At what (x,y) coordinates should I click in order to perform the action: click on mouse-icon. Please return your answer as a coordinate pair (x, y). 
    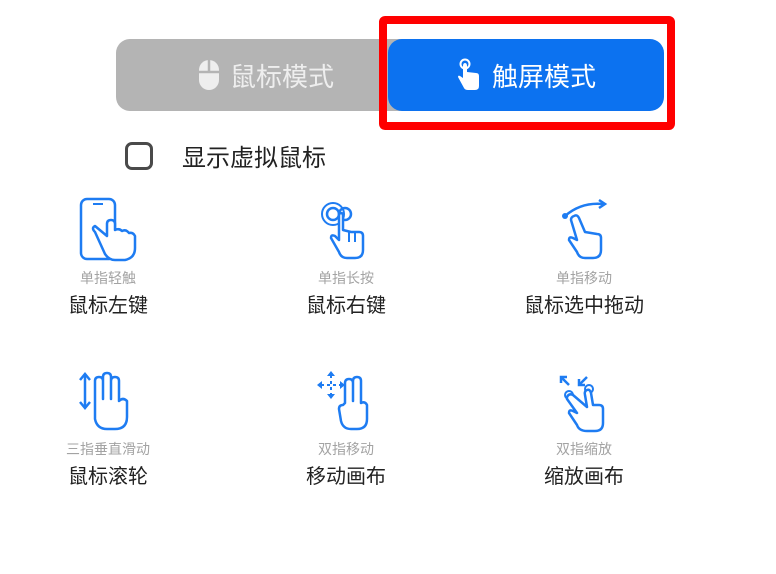
    Looking at the image, I should click on (208, 75).